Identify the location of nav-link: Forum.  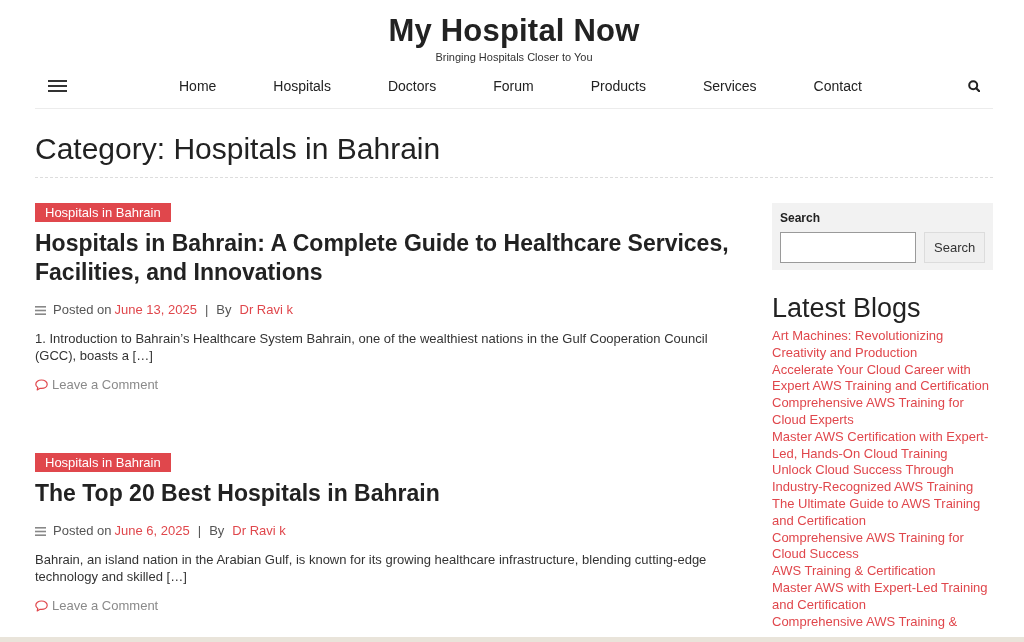
(513, 86).